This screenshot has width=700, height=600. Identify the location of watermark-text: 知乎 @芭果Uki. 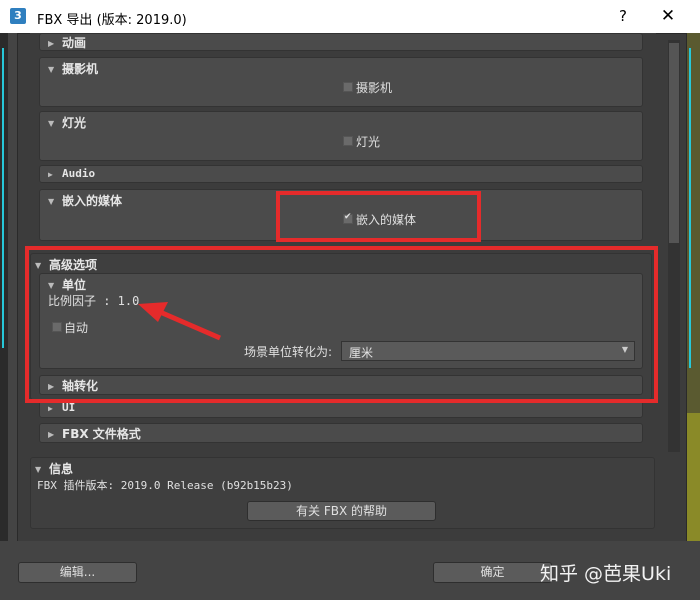
(606, 574).